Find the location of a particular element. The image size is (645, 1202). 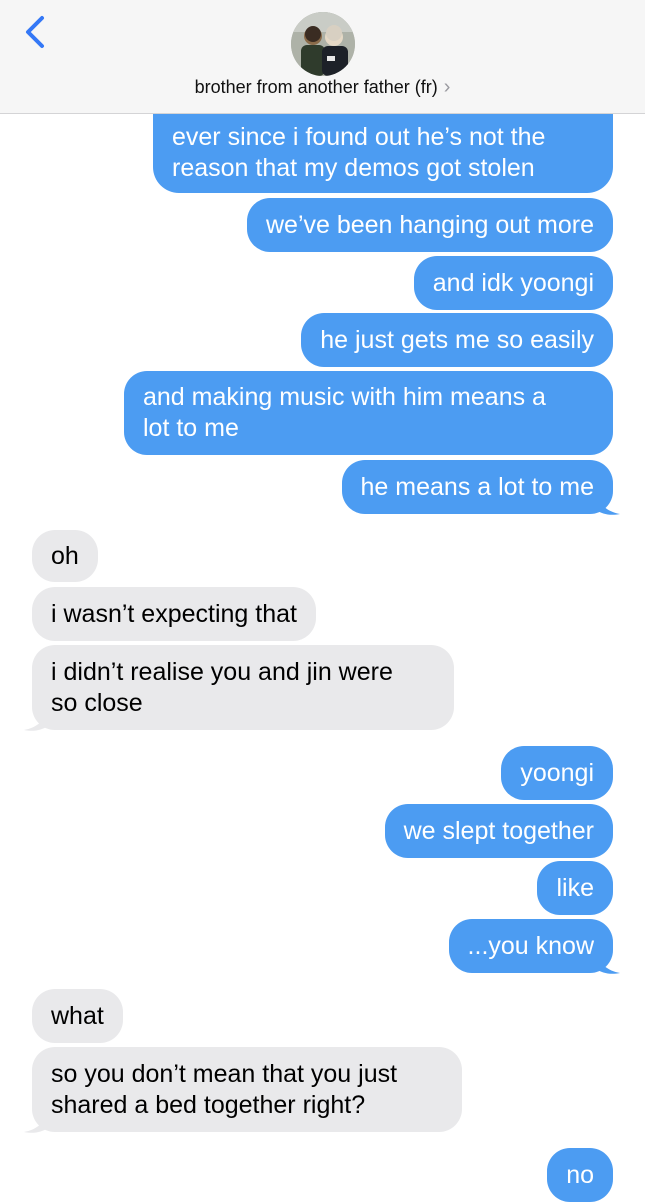

message-bubble-sent: like is located at coordinates (575, 888).